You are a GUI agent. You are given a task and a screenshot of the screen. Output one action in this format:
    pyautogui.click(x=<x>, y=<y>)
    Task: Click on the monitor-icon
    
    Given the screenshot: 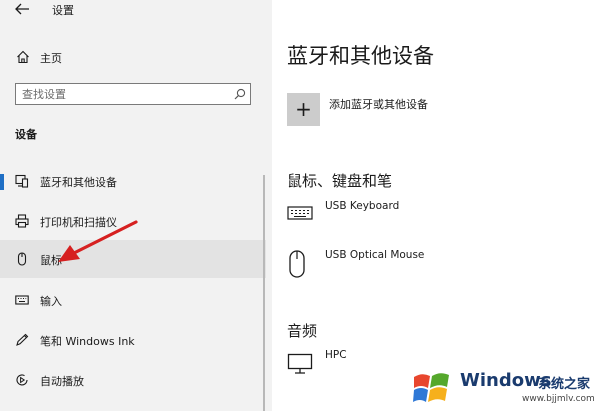 What is the action you would take?
    pyautogui.click(x=300, y=363)
    